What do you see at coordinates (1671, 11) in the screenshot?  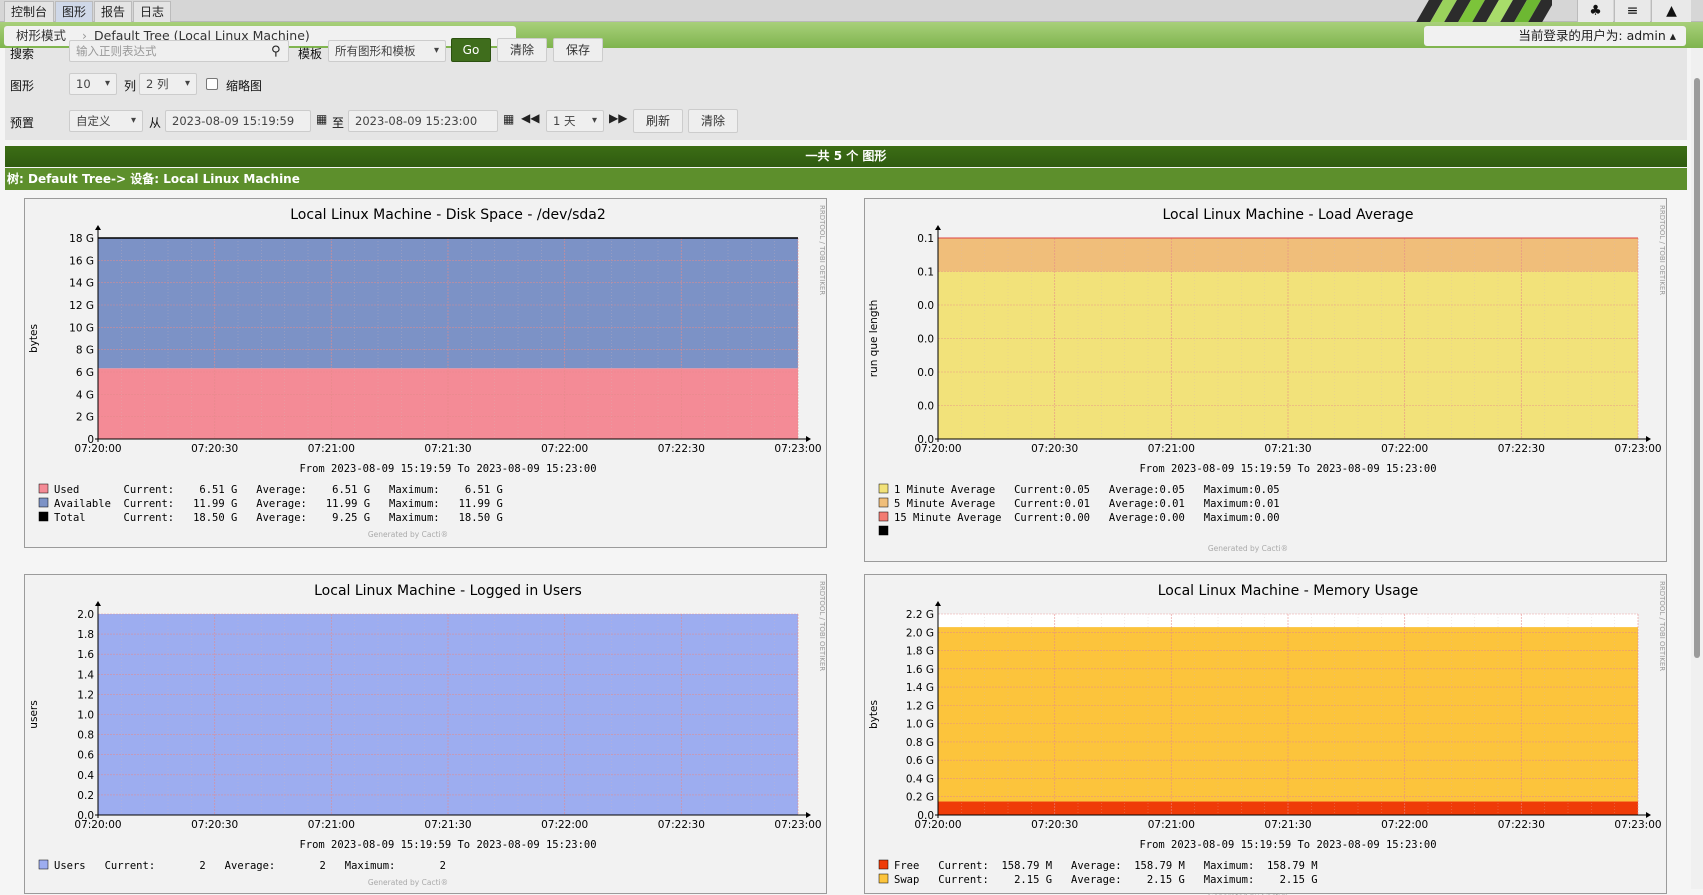 I see `preview-view-icon: ▲` at bounding box center [1671, 11].